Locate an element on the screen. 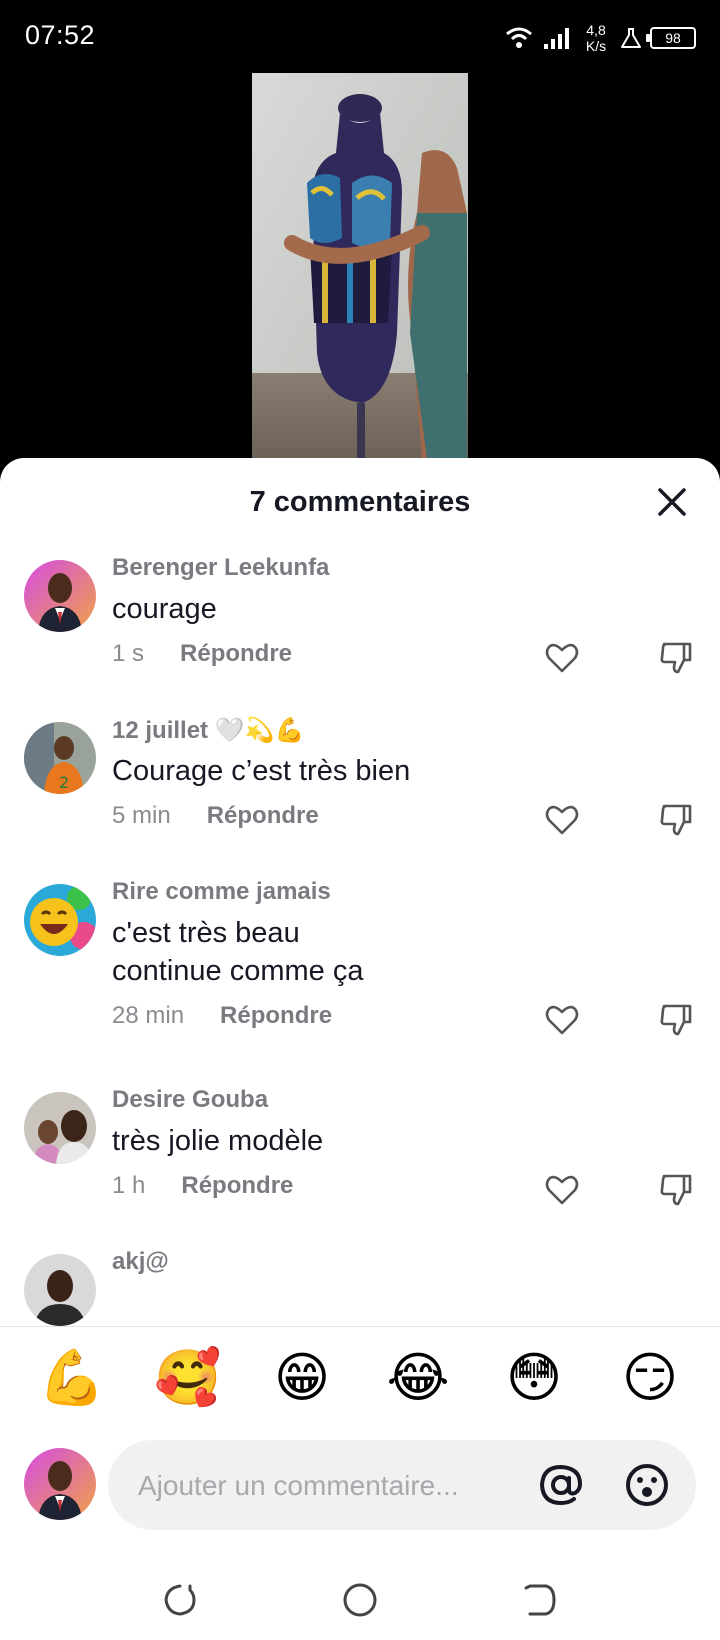 This screenshot has height=1640, width=720. video-thumbnail is located at coordinates (360, 265).